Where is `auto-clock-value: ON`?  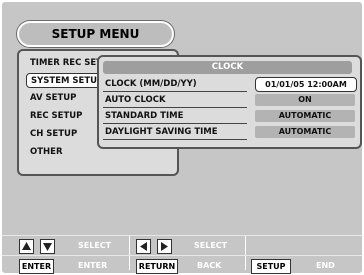
auto-clock-value: ON is located at coordinates (305, 100).